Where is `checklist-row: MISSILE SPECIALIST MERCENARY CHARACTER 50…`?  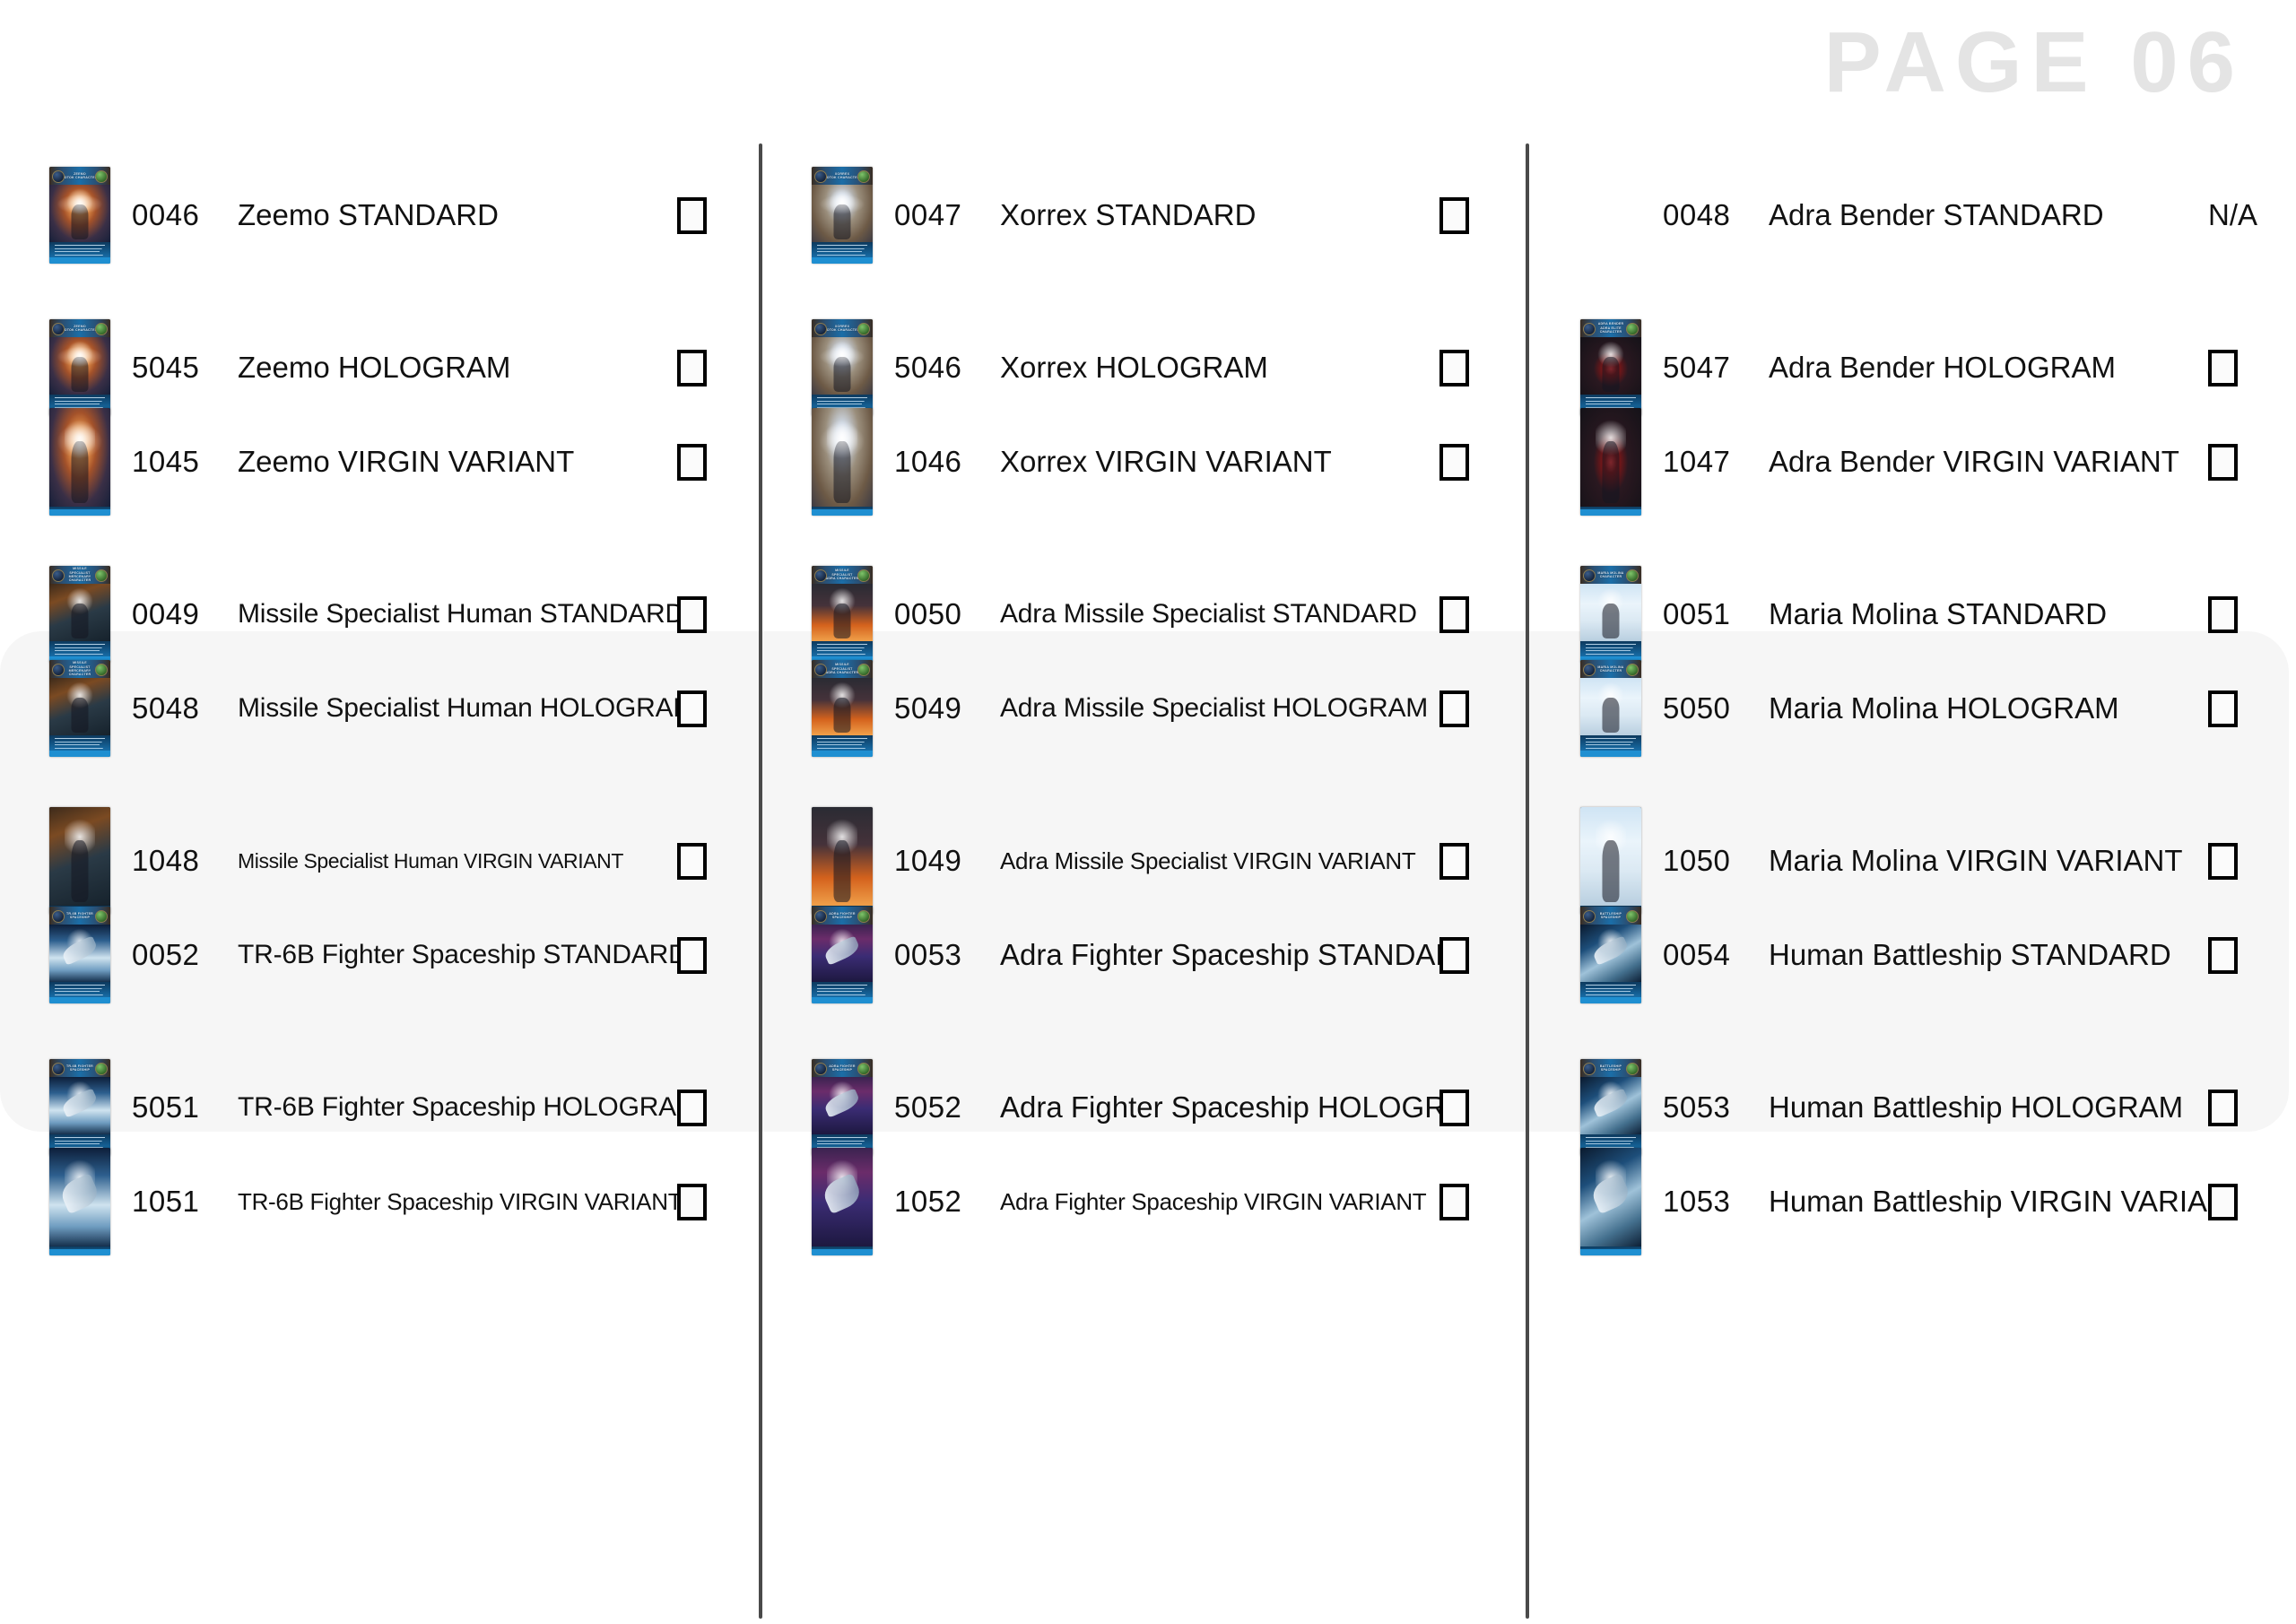
checklist-row: MISSILE SPECIALIST MERCENARY CHARACTER 50… is located at coordinates (390, 708).